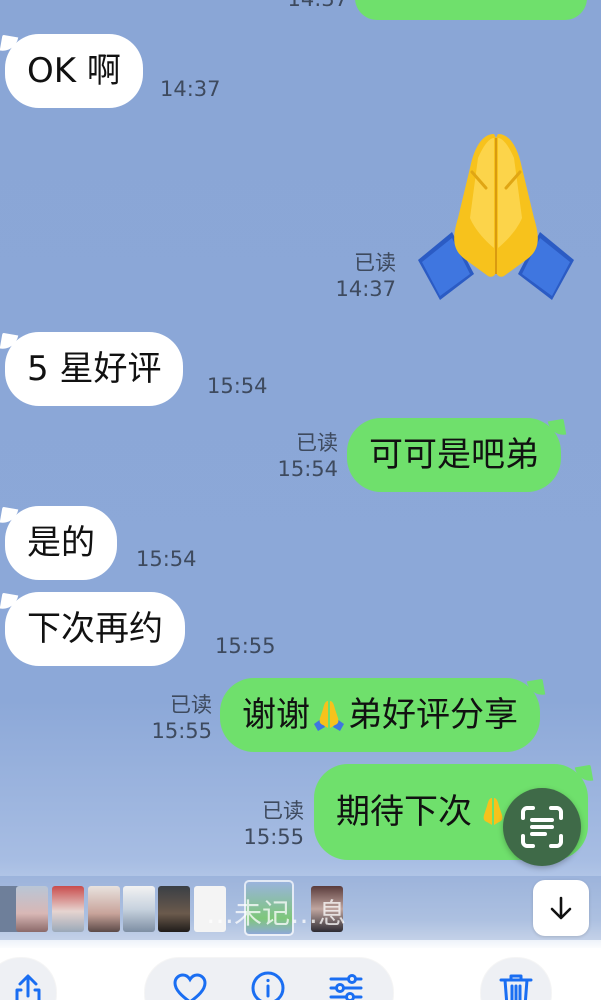  I want to click on message-text: 可可是吧弟, so click(454, 455).